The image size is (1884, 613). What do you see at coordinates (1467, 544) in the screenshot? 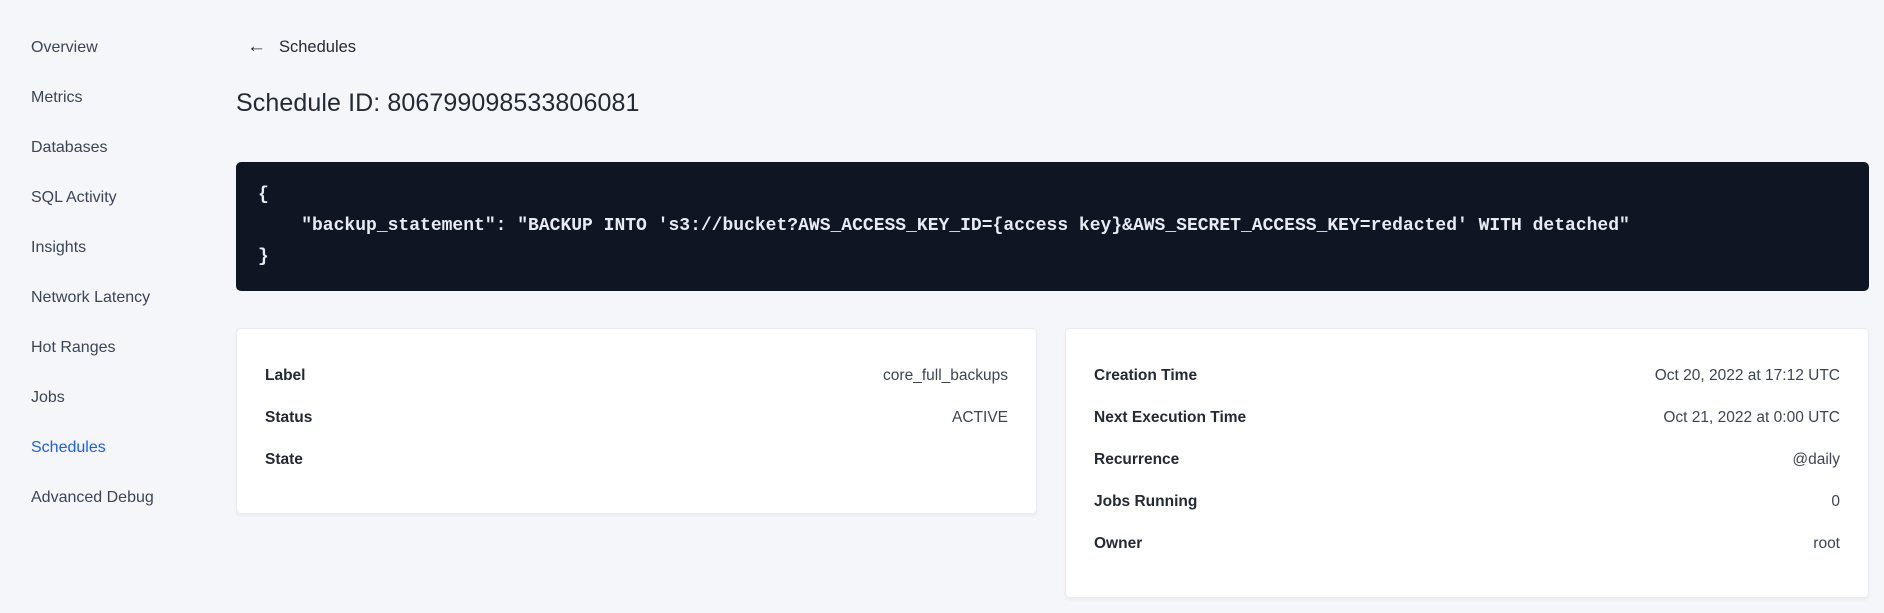
I see `detail-row-owner: Owner root` at bounding box center [1467, 544].